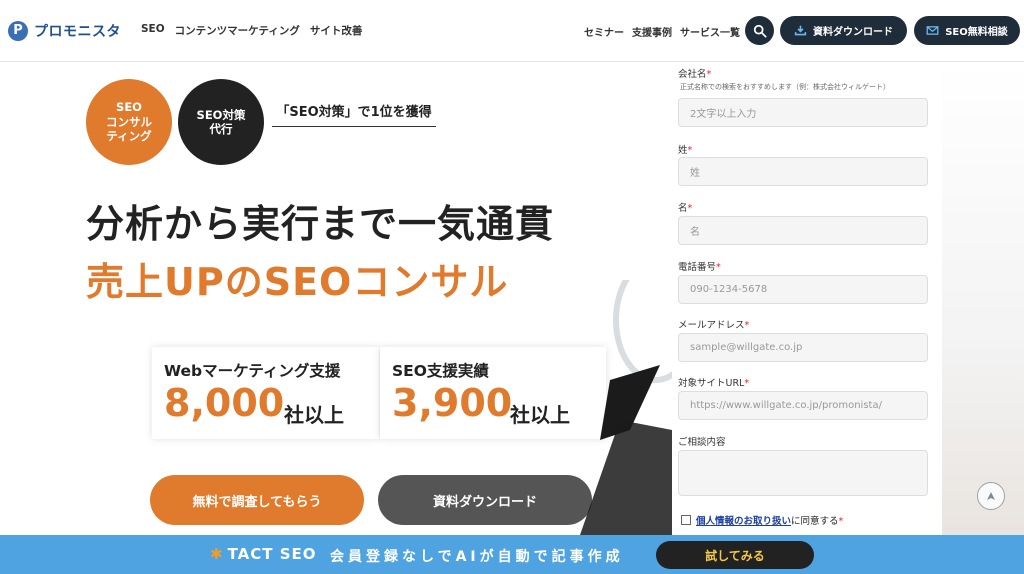  I want to click on email-input: sample@willgate.co.jp, so click(803, 347).